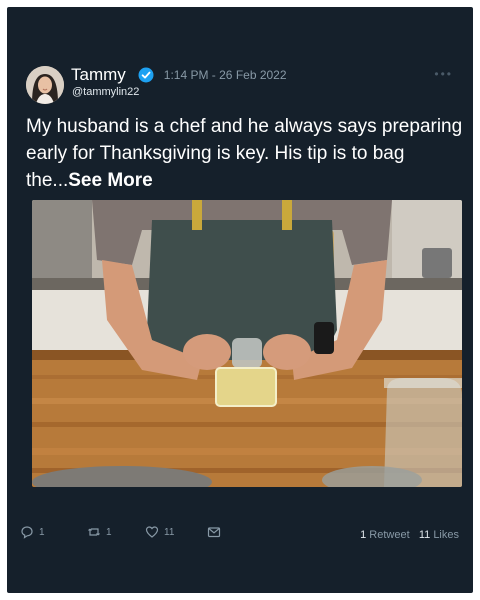  What do you see at coordinates (424, 535) in the screenshot?
I see `likes-stat-value: 11` at bounding box center [424, 535].